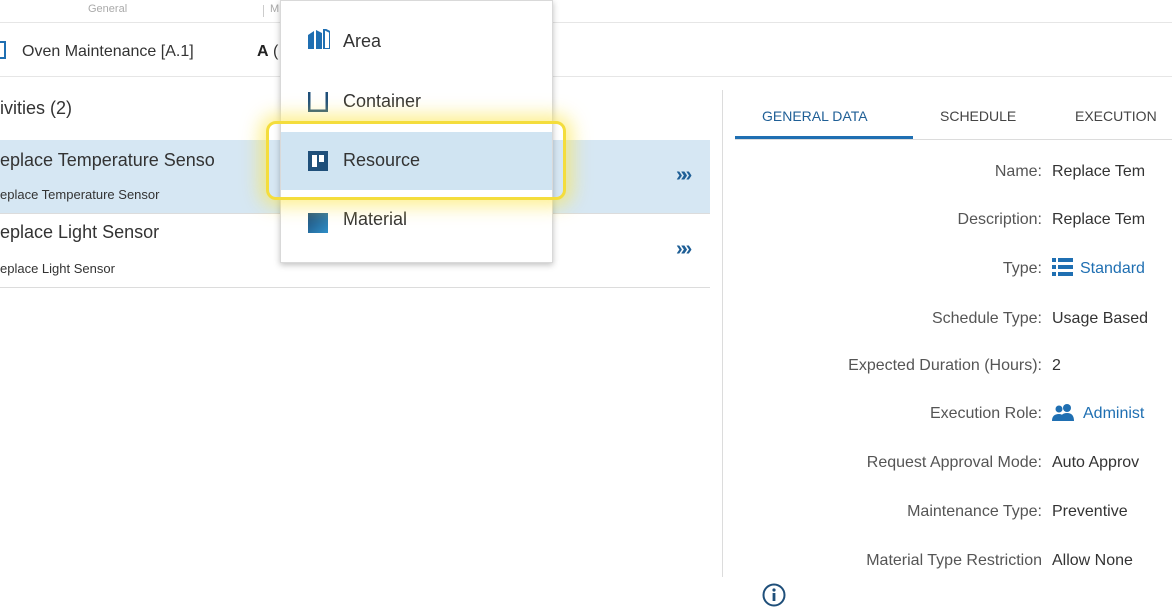 The height and width of the screenshot is (612, 1172). Describe the element at coordinates (978, 116) in the screenshot. I see `tab-schedule: SCHEDULE` at that location.